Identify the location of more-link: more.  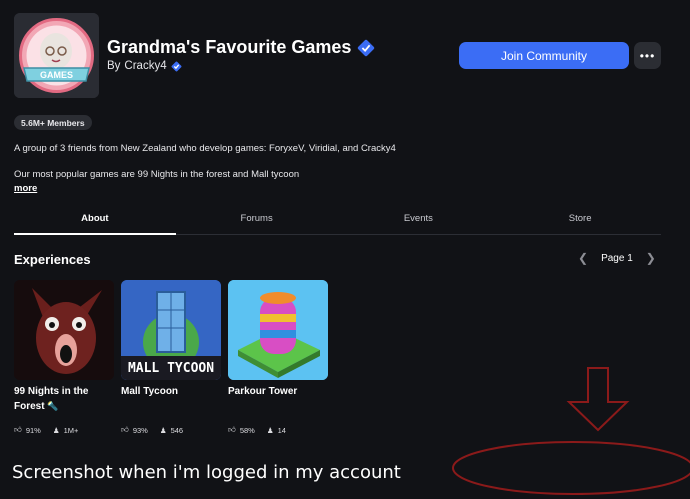
(25, 188).